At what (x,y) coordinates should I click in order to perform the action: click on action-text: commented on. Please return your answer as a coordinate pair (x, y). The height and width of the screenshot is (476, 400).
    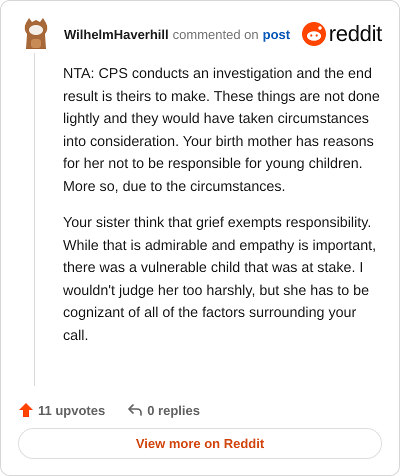
    Looking at the image, I should click on (215, 34).